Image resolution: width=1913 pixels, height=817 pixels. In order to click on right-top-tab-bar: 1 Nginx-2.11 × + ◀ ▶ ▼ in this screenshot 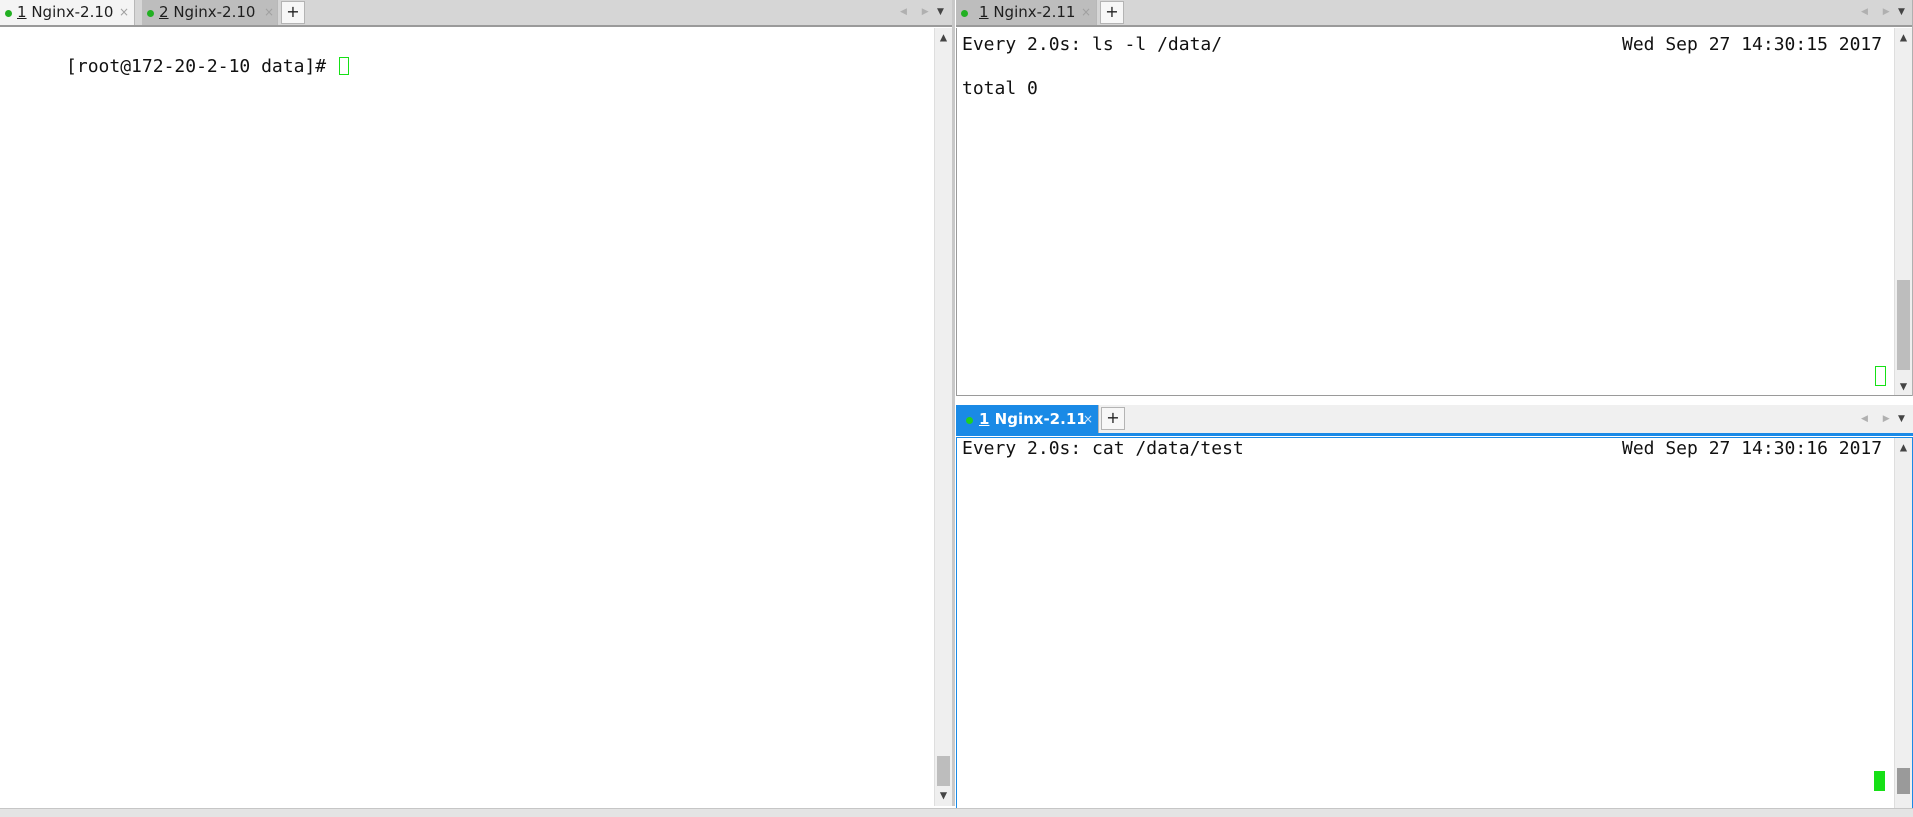, I will do `click(1434, 13)`.